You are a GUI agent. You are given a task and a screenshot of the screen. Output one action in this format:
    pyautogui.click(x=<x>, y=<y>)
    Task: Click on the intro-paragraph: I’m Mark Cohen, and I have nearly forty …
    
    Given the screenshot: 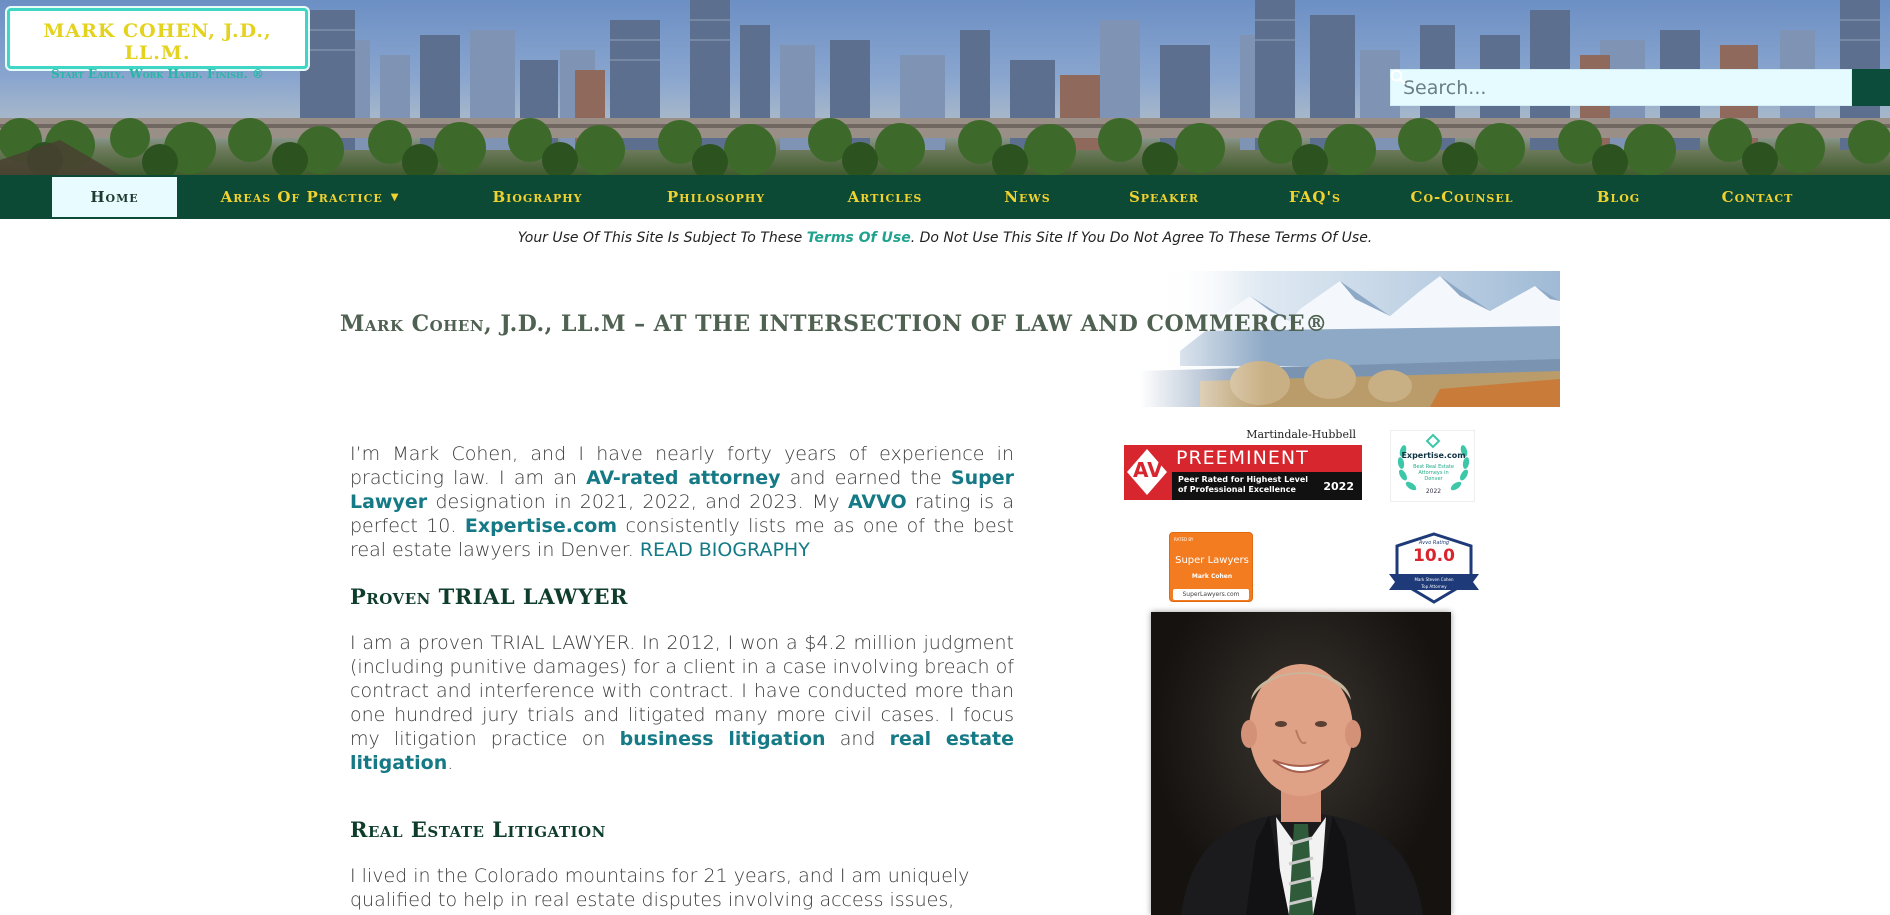 What is the action you would take?
    pyautogui.click(x=682, y=502)
    